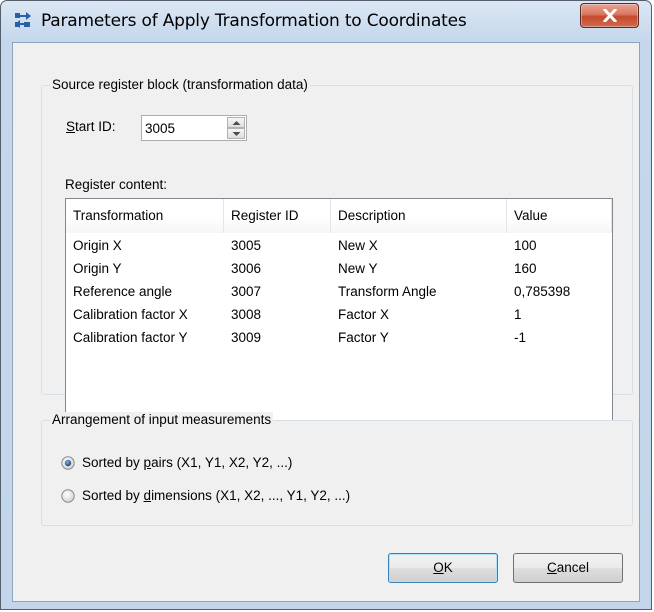  What do you see at coordinates (246, 245) in the screenshot?
I see `cell-register-id: 3005` at bounding box center [246, 245].